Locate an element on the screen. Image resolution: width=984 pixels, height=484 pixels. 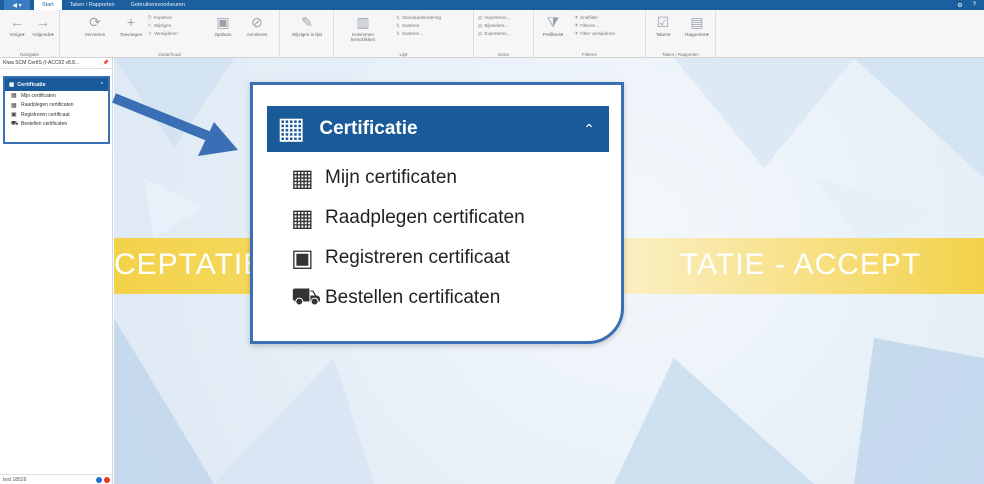
forward-button: → Volgende▾ is located at coordinates (43, 26).